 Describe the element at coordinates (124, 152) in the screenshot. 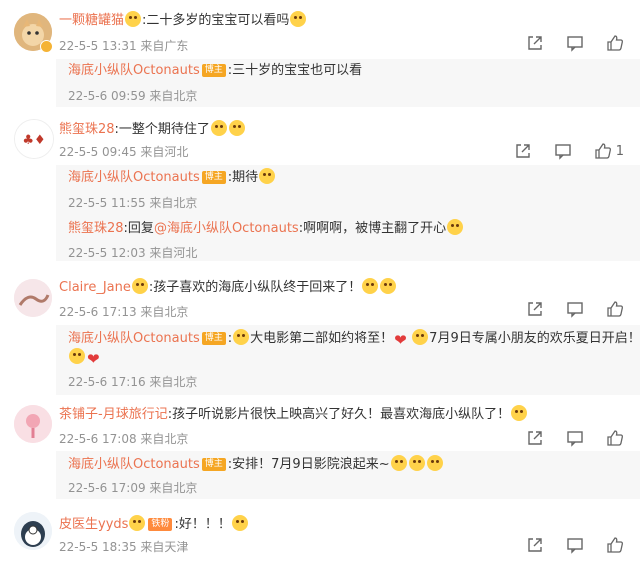

I see `comment-time: 22-5-5 09:45 来自河北` at that location.